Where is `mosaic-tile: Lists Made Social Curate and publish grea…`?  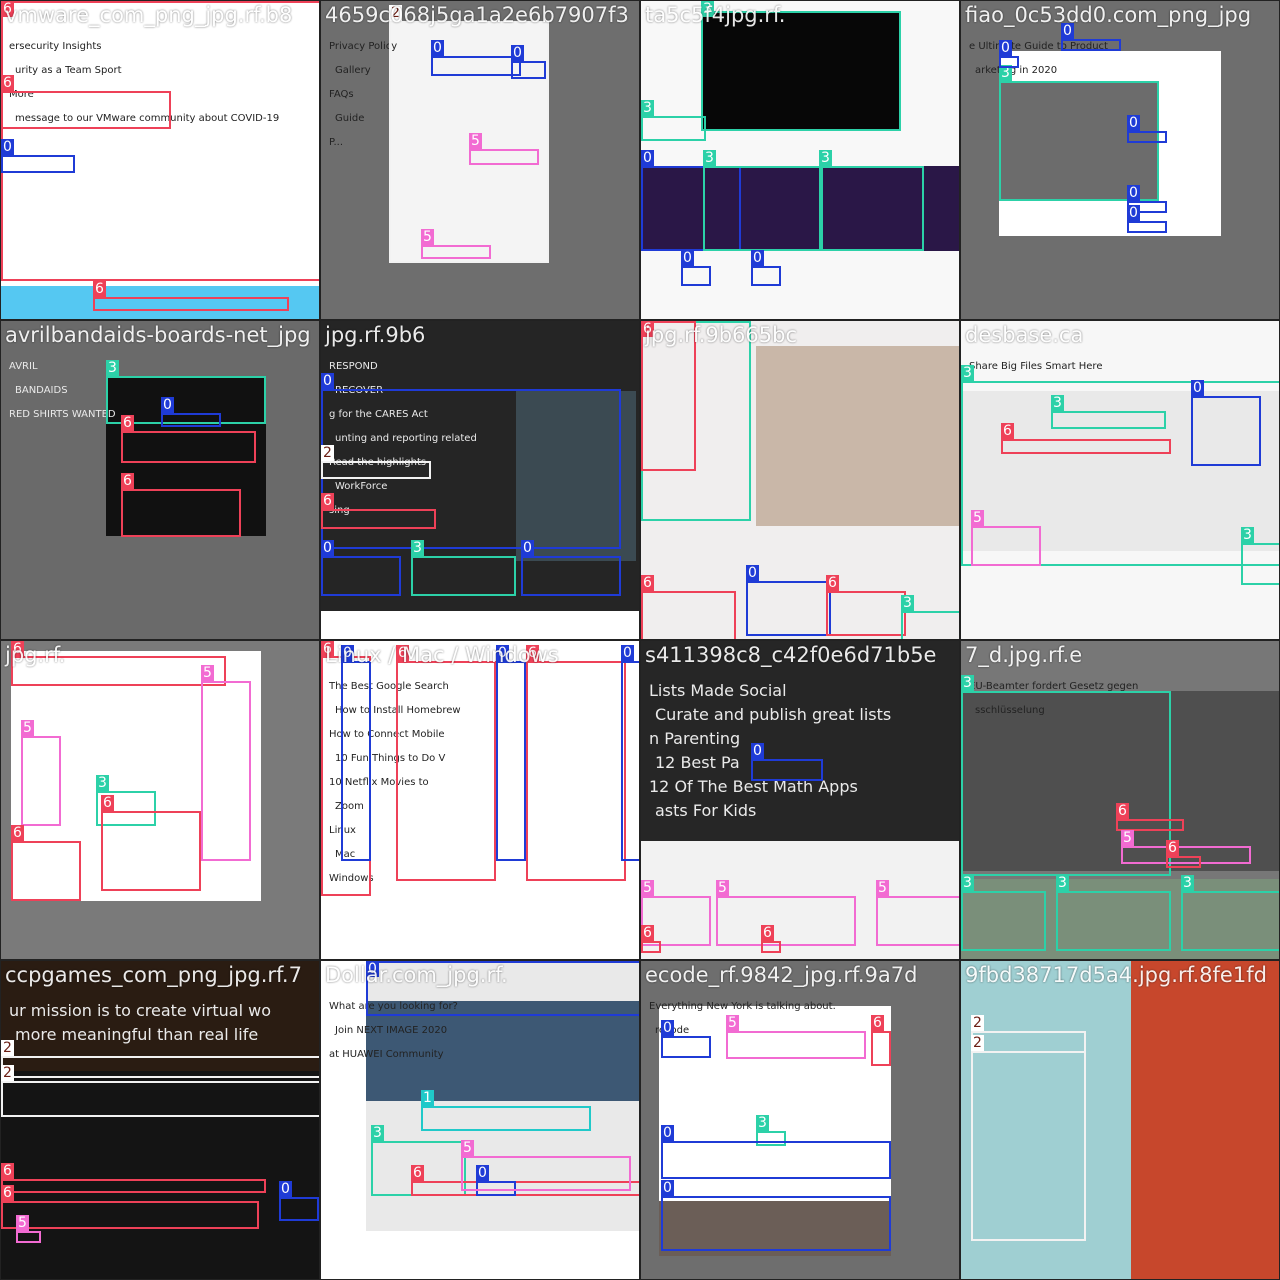 mosaic-tile: Lists Made Social Curate and publish grea… is located at coordinates (800, 800).